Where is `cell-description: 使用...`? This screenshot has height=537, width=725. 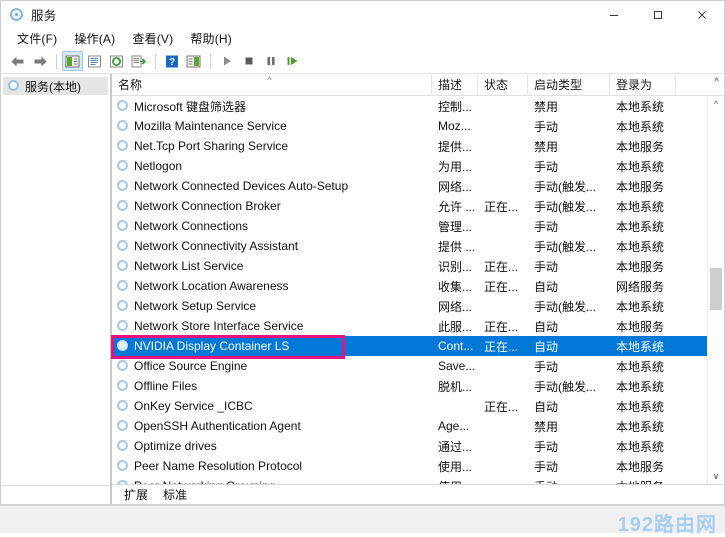 cell-description: 使用... is located at coordinates (455, 466).